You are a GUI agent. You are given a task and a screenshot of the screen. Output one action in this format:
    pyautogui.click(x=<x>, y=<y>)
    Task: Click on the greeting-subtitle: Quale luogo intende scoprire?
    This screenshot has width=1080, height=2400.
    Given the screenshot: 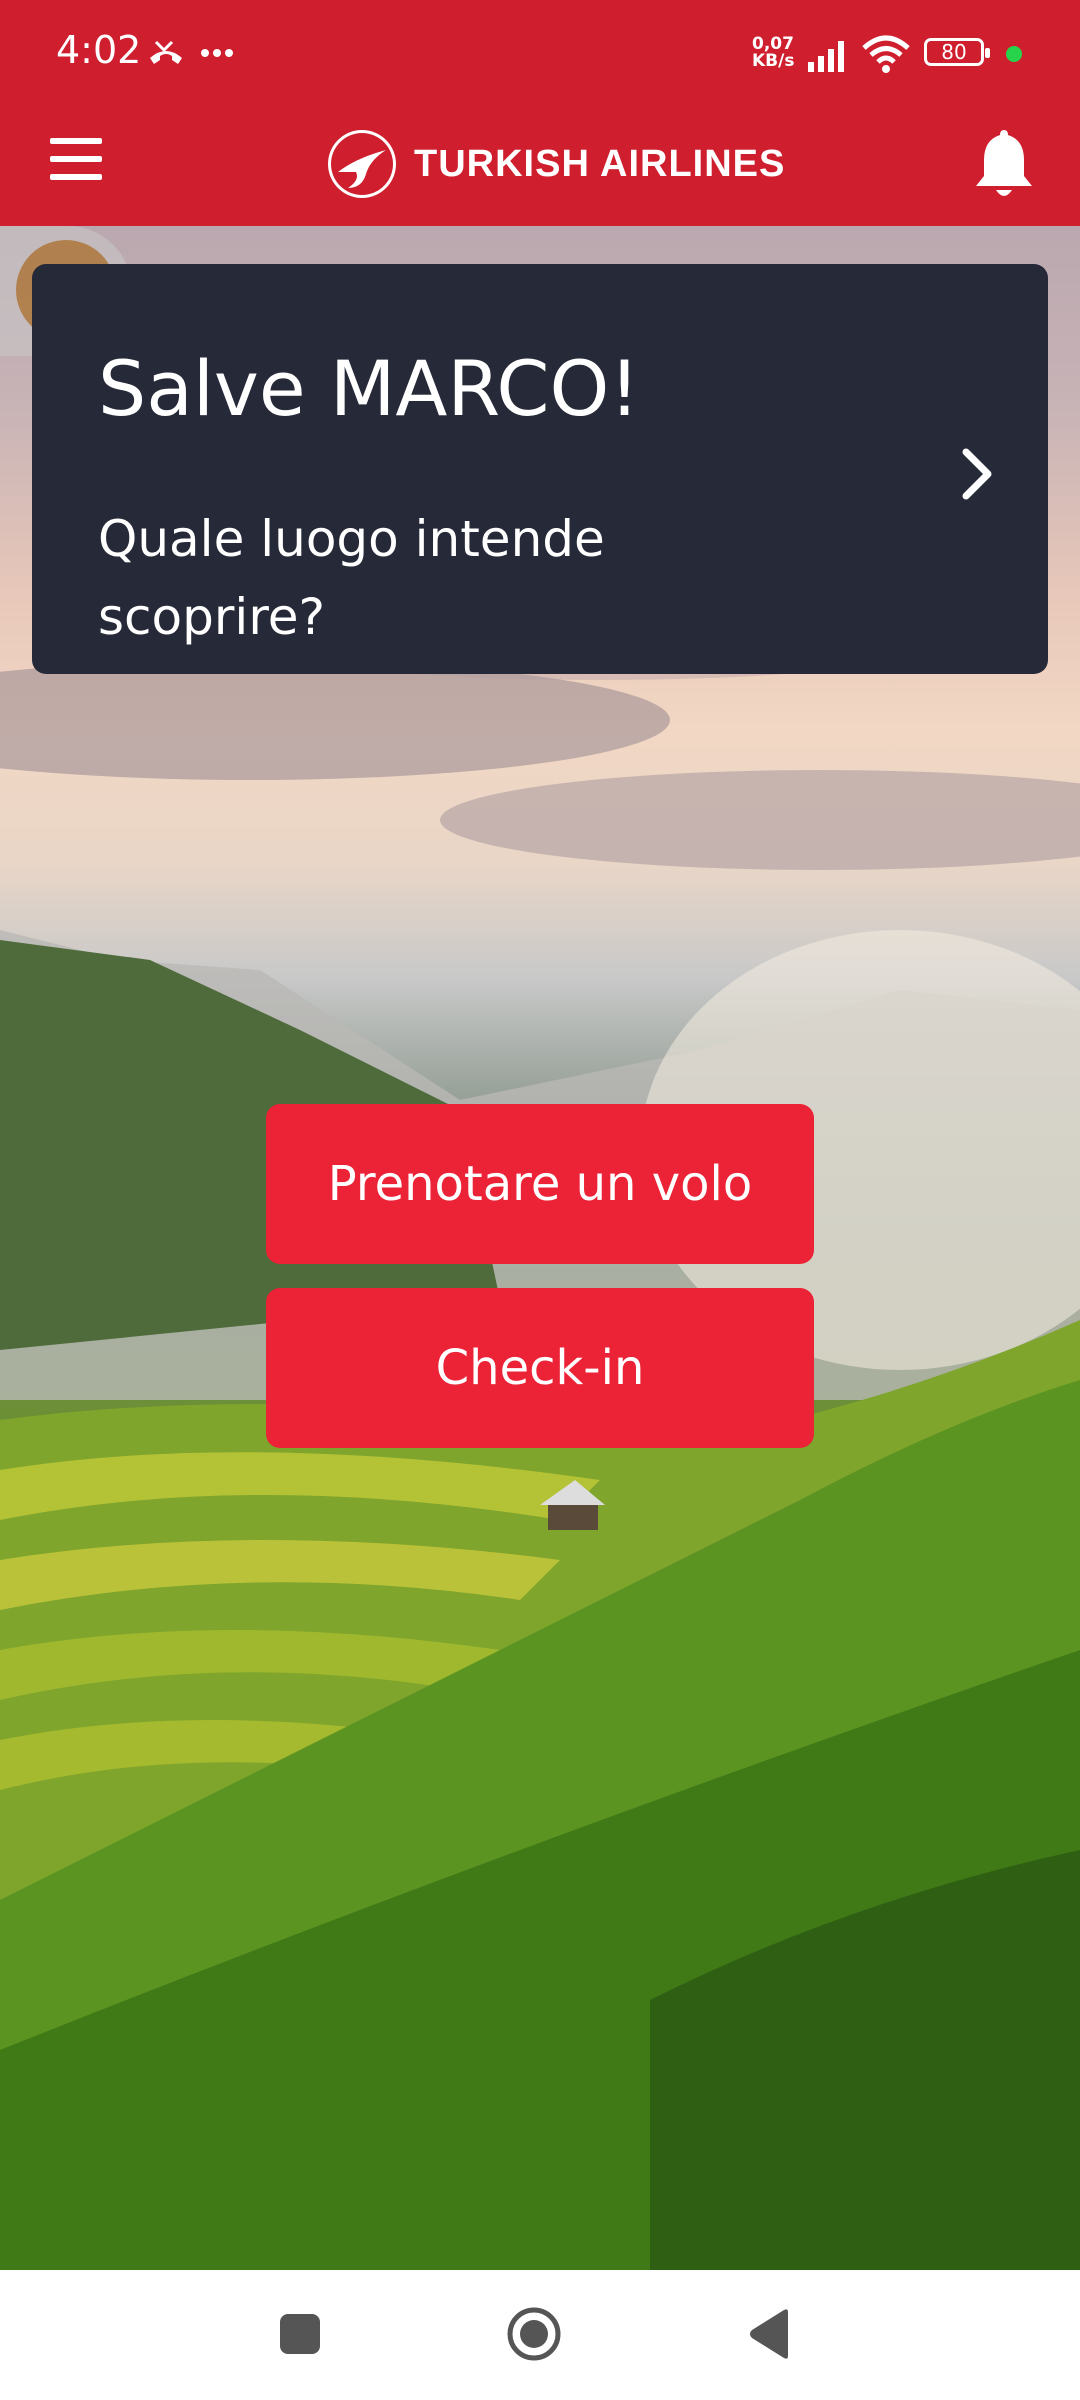 What is the action you would take?
    pyautogui.click(x=351, y=578)
    